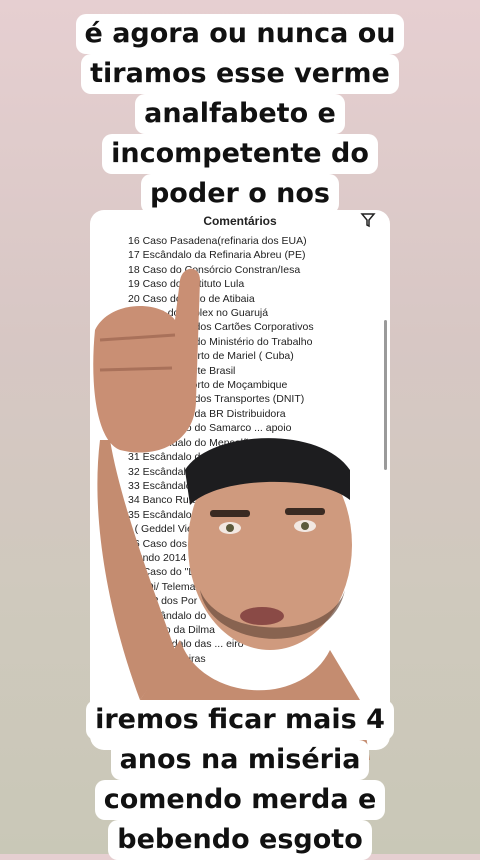 Image resolution: width=480 pixels, height=860 pixels. Describe the element at coordinates (240, 800) in the screenshot. I see `bottom-caption-line: comendo merda e` at that location.